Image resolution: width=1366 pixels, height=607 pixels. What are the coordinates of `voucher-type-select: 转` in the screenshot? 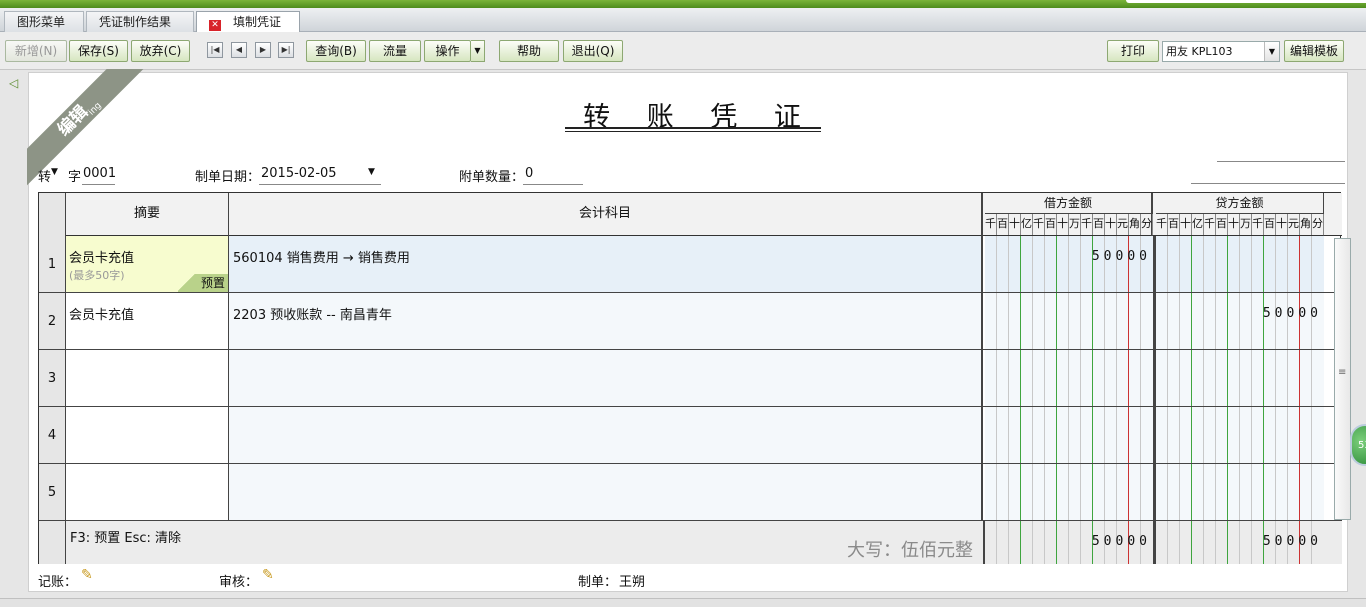 It's located at (44, 175).